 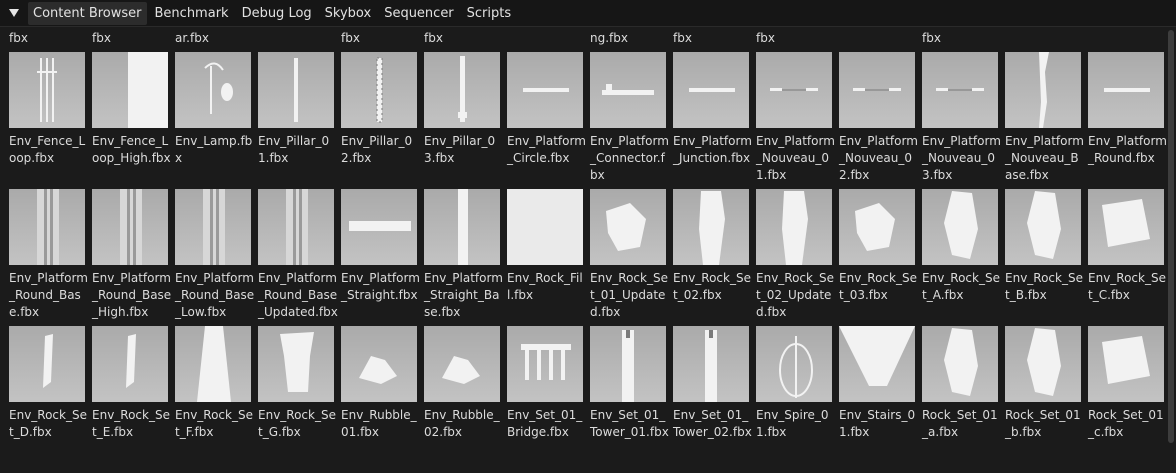 I want to click on tab-benchmark: Benchmark, so click(x=192, y=13).